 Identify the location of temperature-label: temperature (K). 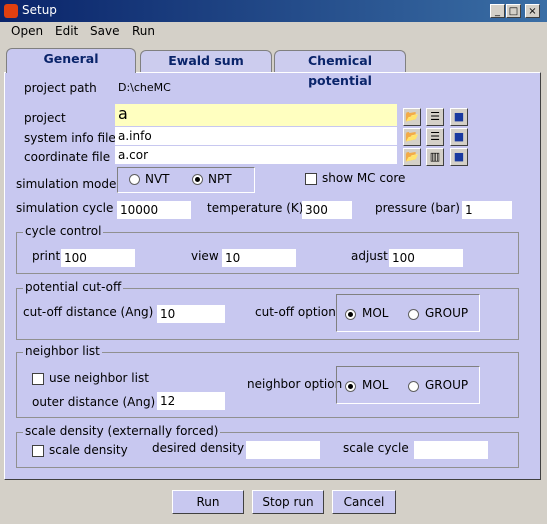
(255, 208).